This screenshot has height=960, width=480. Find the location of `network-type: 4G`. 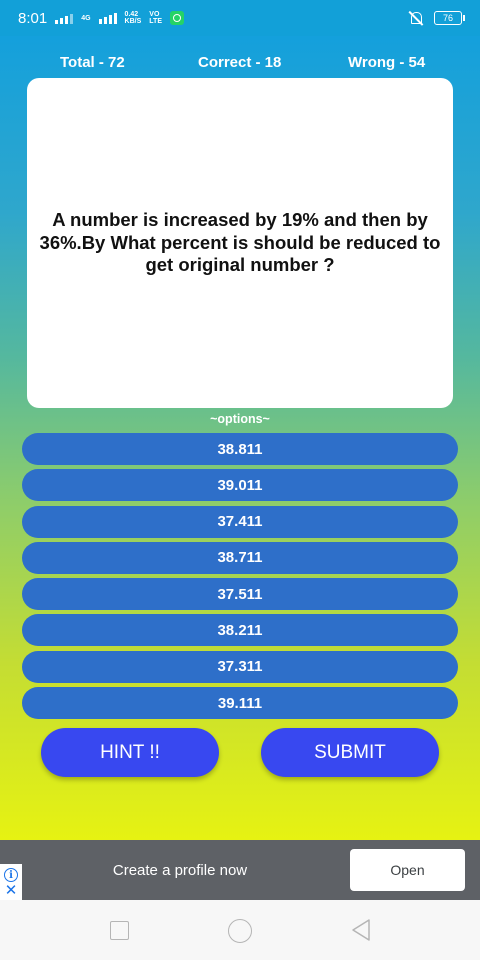

network-type: 4G is located at coordinates (86, 18).